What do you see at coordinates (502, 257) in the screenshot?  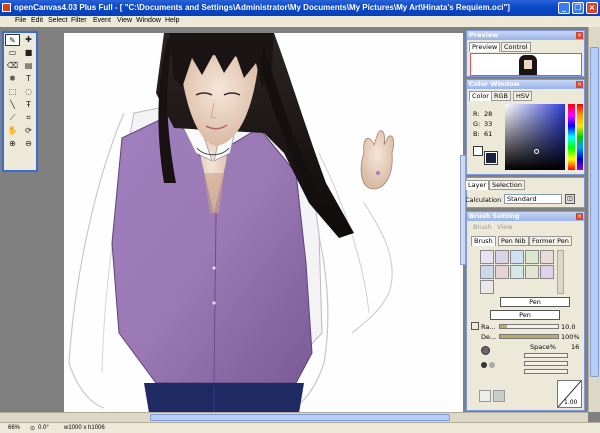 I see `brush-preset-pencil-icon` at bounding box center [502, 257].